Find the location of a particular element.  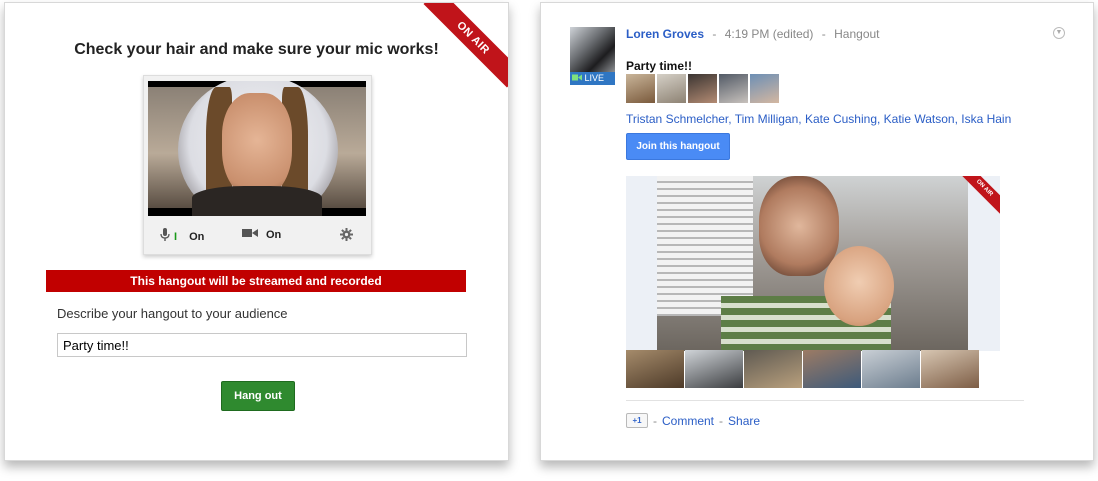

author-avatar: LIVE is located at coordinates (592, 56).